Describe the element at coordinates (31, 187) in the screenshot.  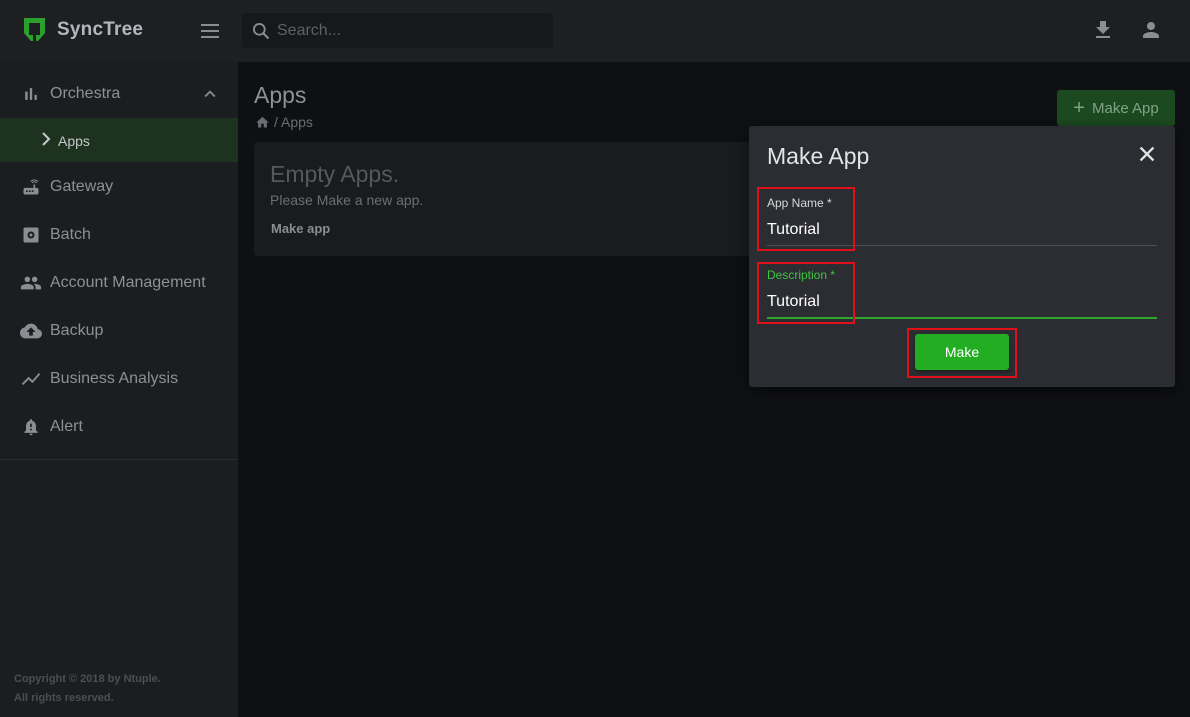
I see `router-icon` at that location.